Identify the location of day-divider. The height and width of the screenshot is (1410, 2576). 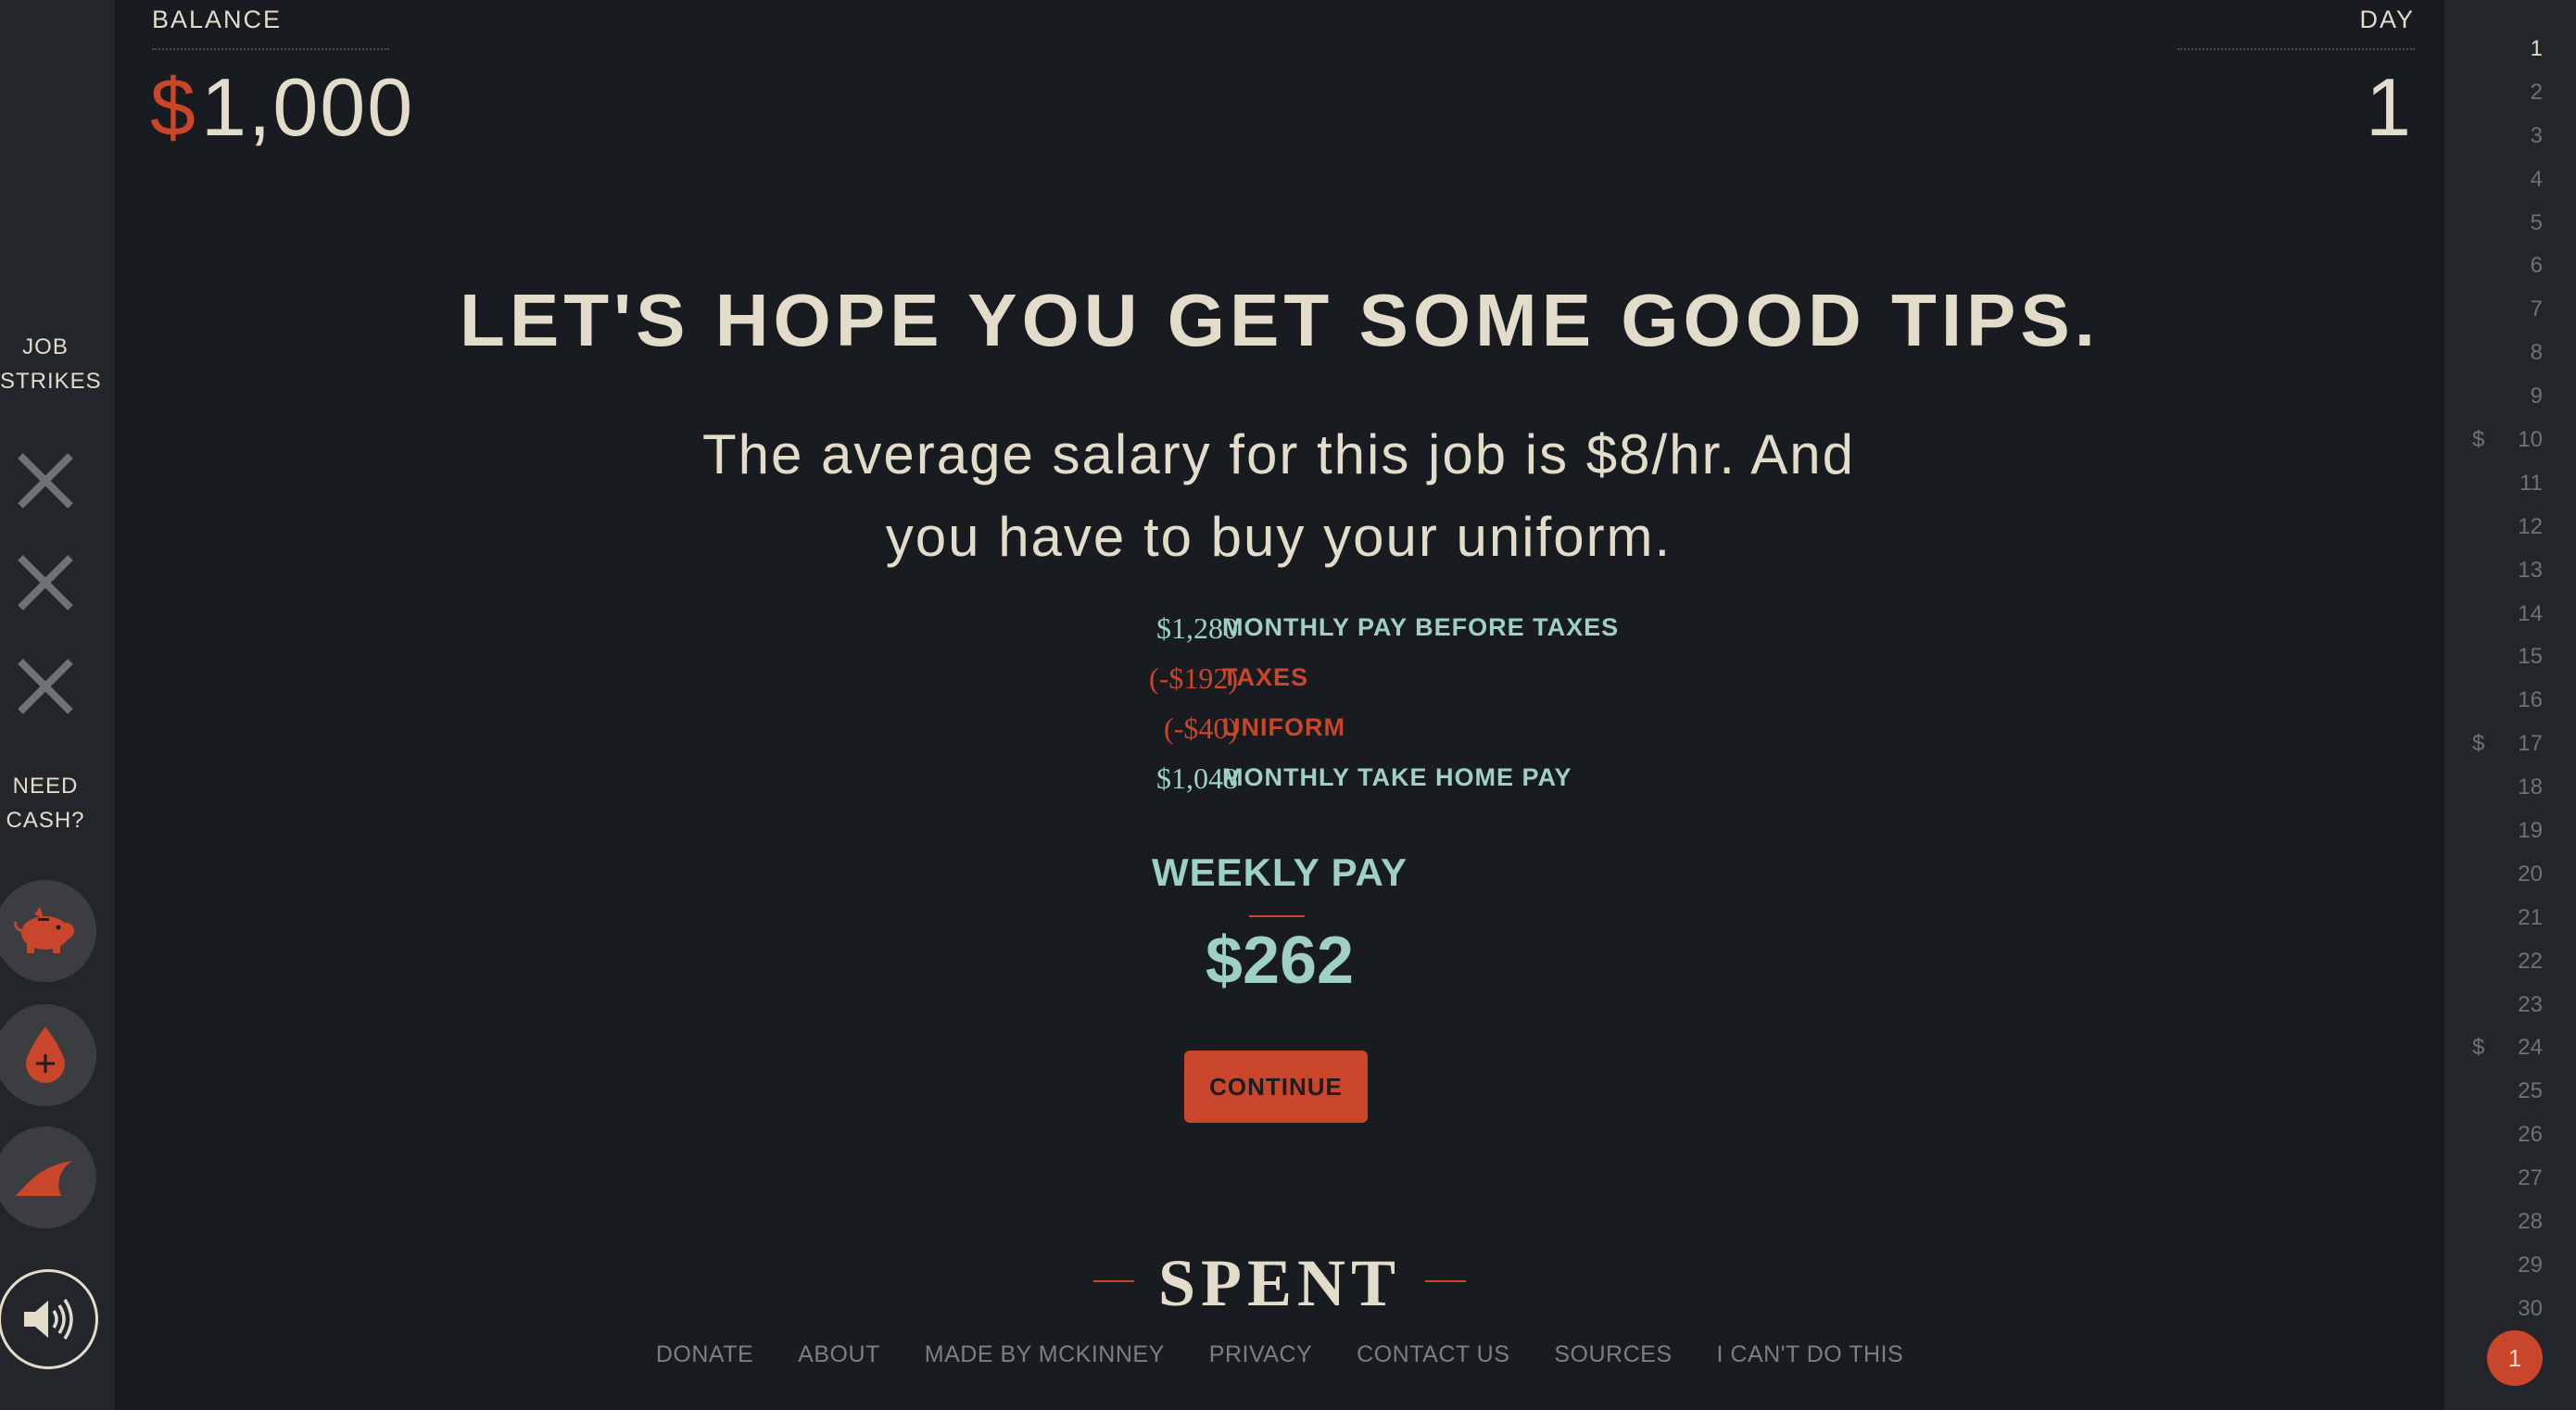
(2296, 49).